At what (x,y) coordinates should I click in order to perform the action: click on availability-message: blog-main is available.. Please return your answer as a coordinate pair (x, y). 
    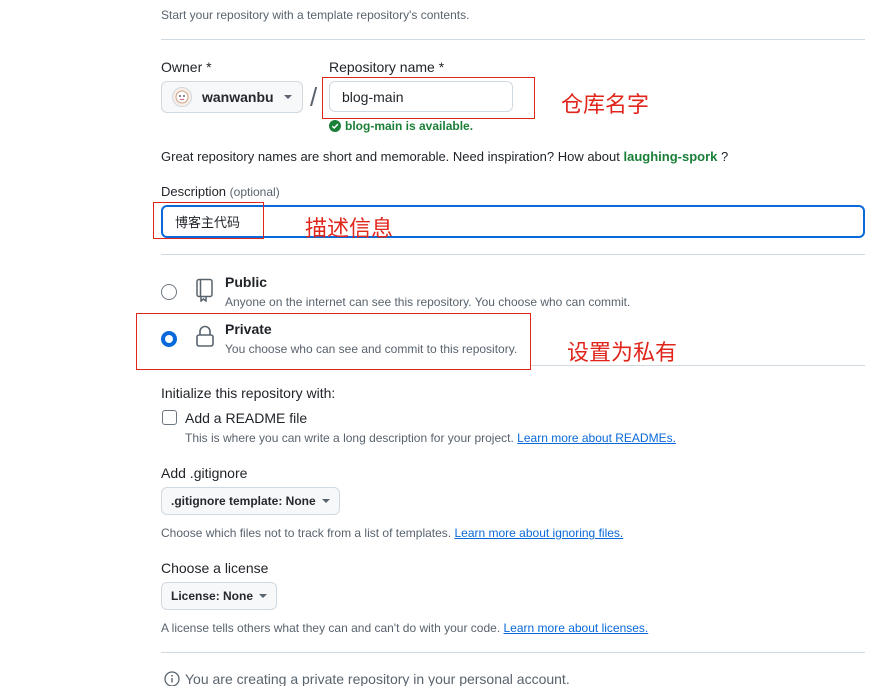
    Looking at the image, I should click on (401, 126).